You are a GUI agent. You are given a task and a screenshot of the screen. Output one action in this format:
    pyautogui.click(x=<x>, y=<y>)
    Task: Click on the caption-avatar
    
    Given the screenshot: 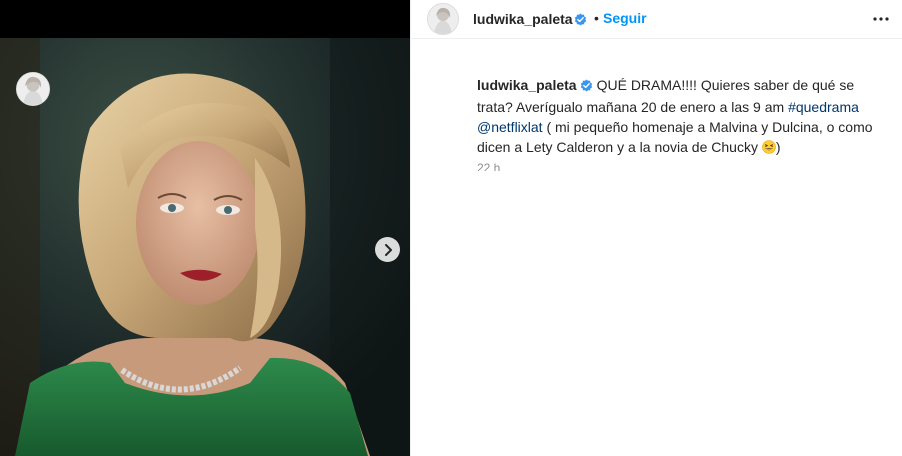 What is the action you would take?
    pyautogui.click(x=33, y=89)
    